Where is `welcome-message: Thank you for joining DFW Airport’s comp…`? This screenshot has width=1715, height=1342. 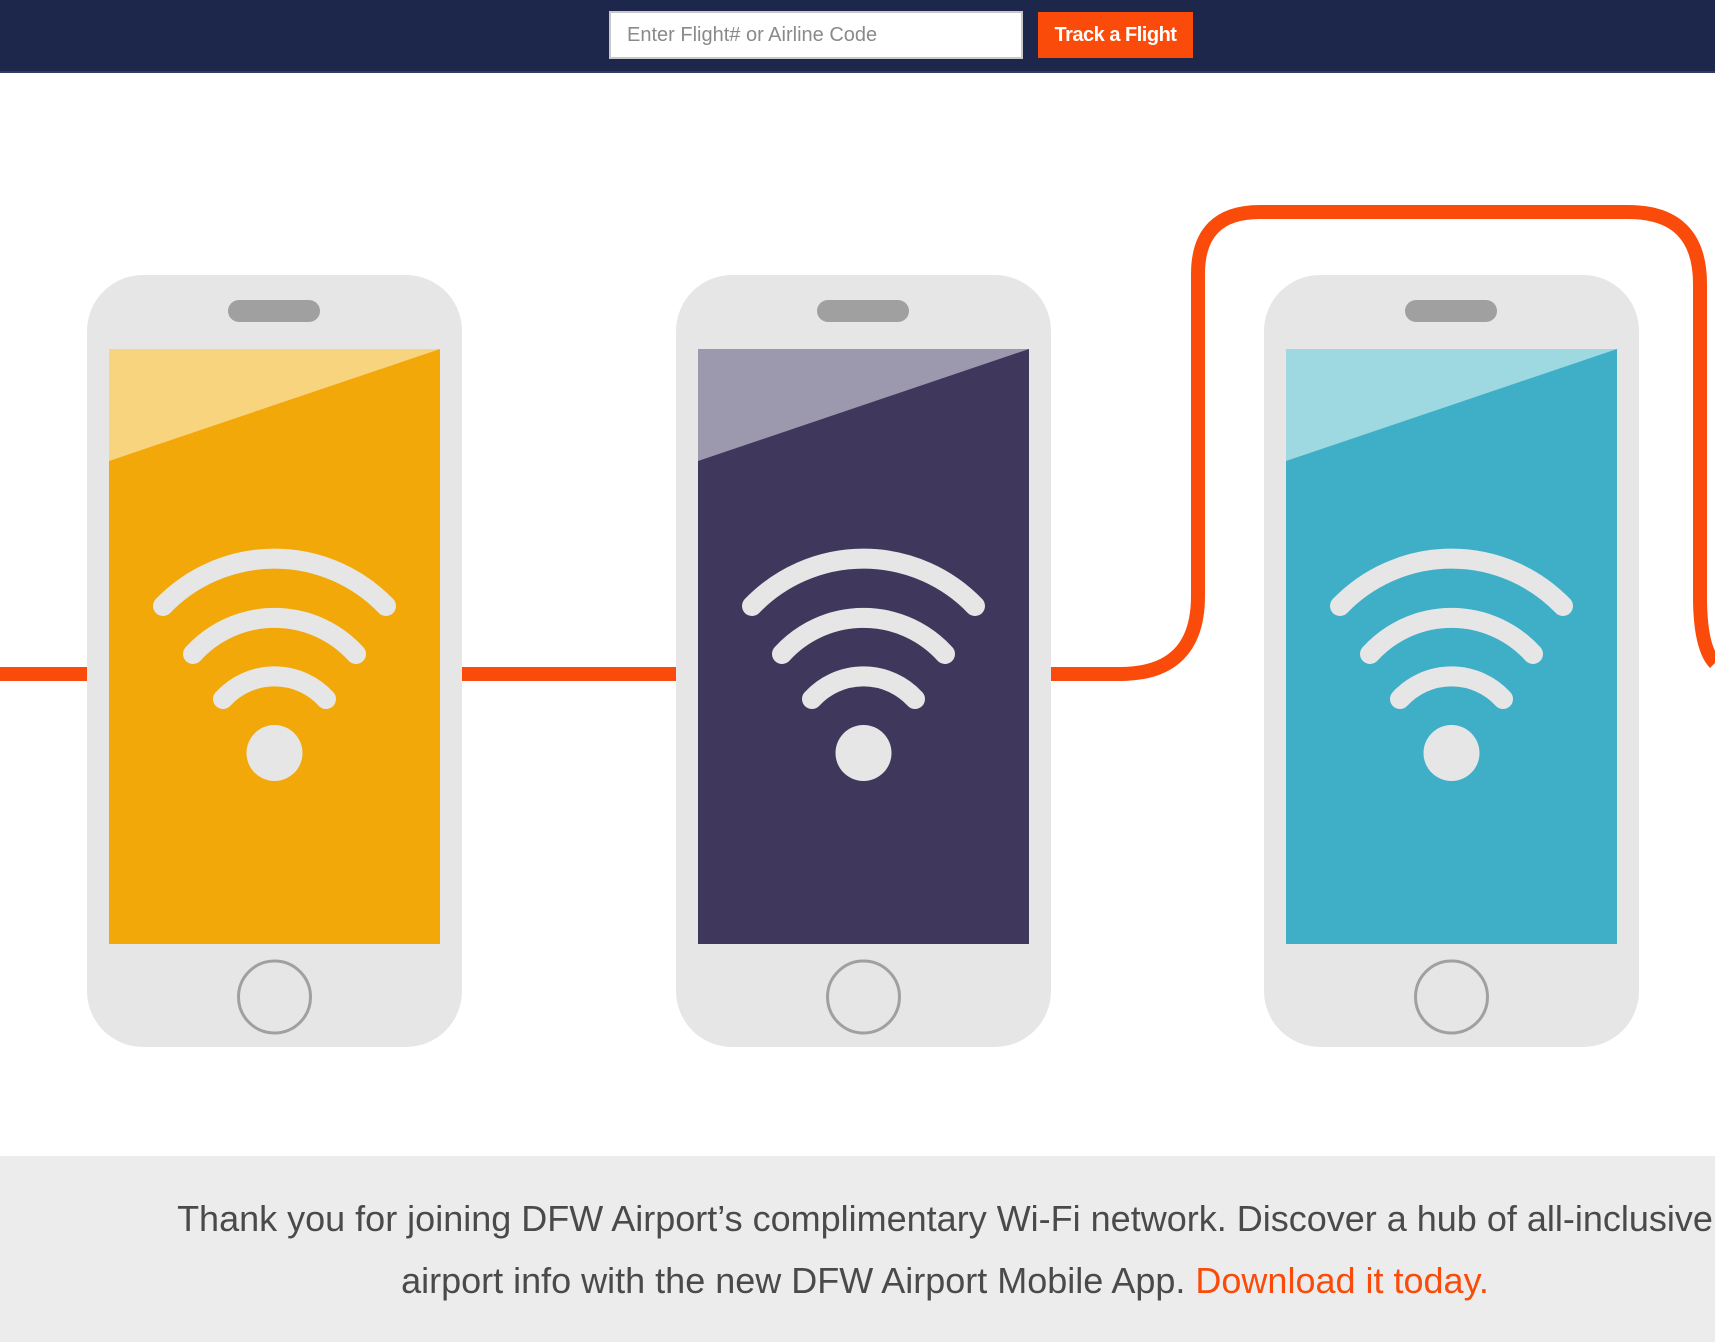
welcome-message: Thank you for joining DFW Airport’s comp… is located at coordinates (857, 1250).